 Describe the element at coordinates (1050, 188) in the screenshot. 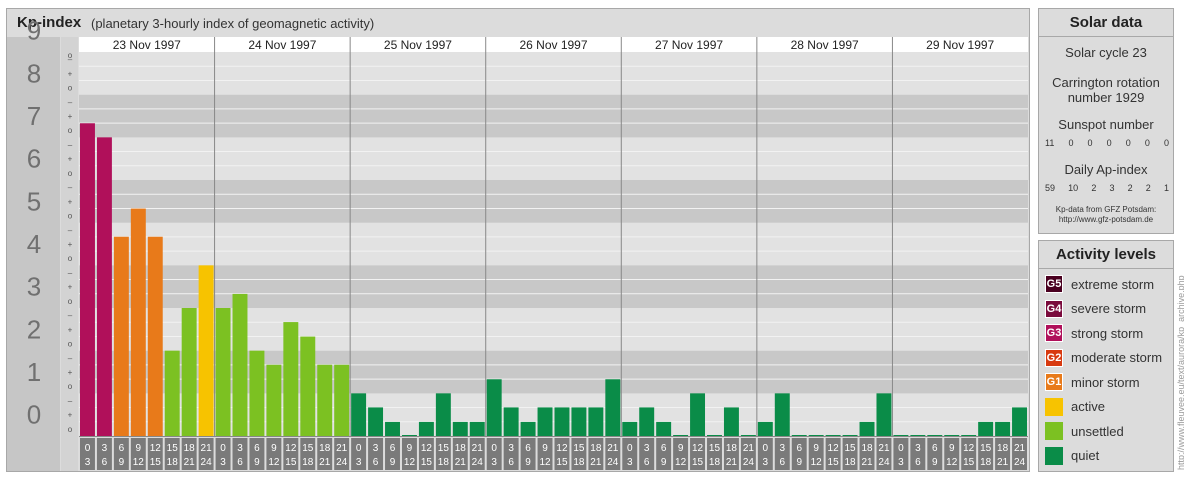

I see `ap-value: 59` at that location.